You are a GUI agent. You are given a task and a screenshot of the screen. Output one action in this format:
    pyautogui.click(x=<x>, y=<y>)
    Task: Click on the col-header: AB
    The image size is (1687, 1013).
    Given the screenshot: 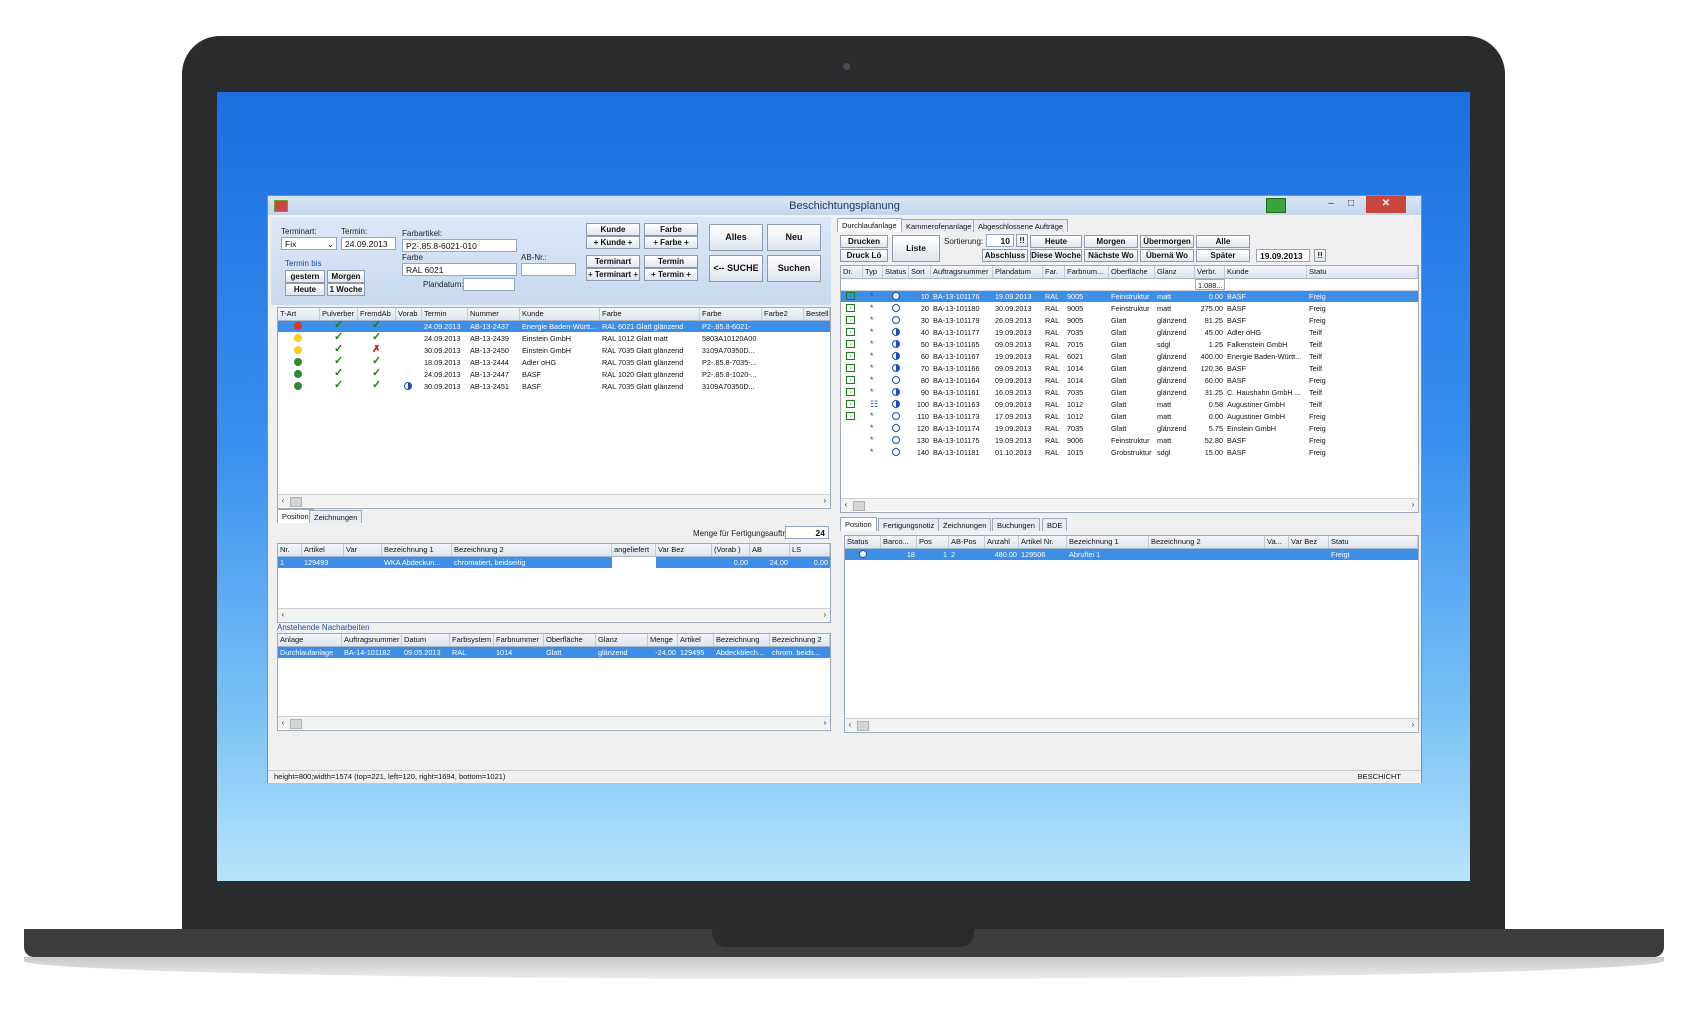 What is the action you would take?
    pyautogui.click(x=770, y=550)
    